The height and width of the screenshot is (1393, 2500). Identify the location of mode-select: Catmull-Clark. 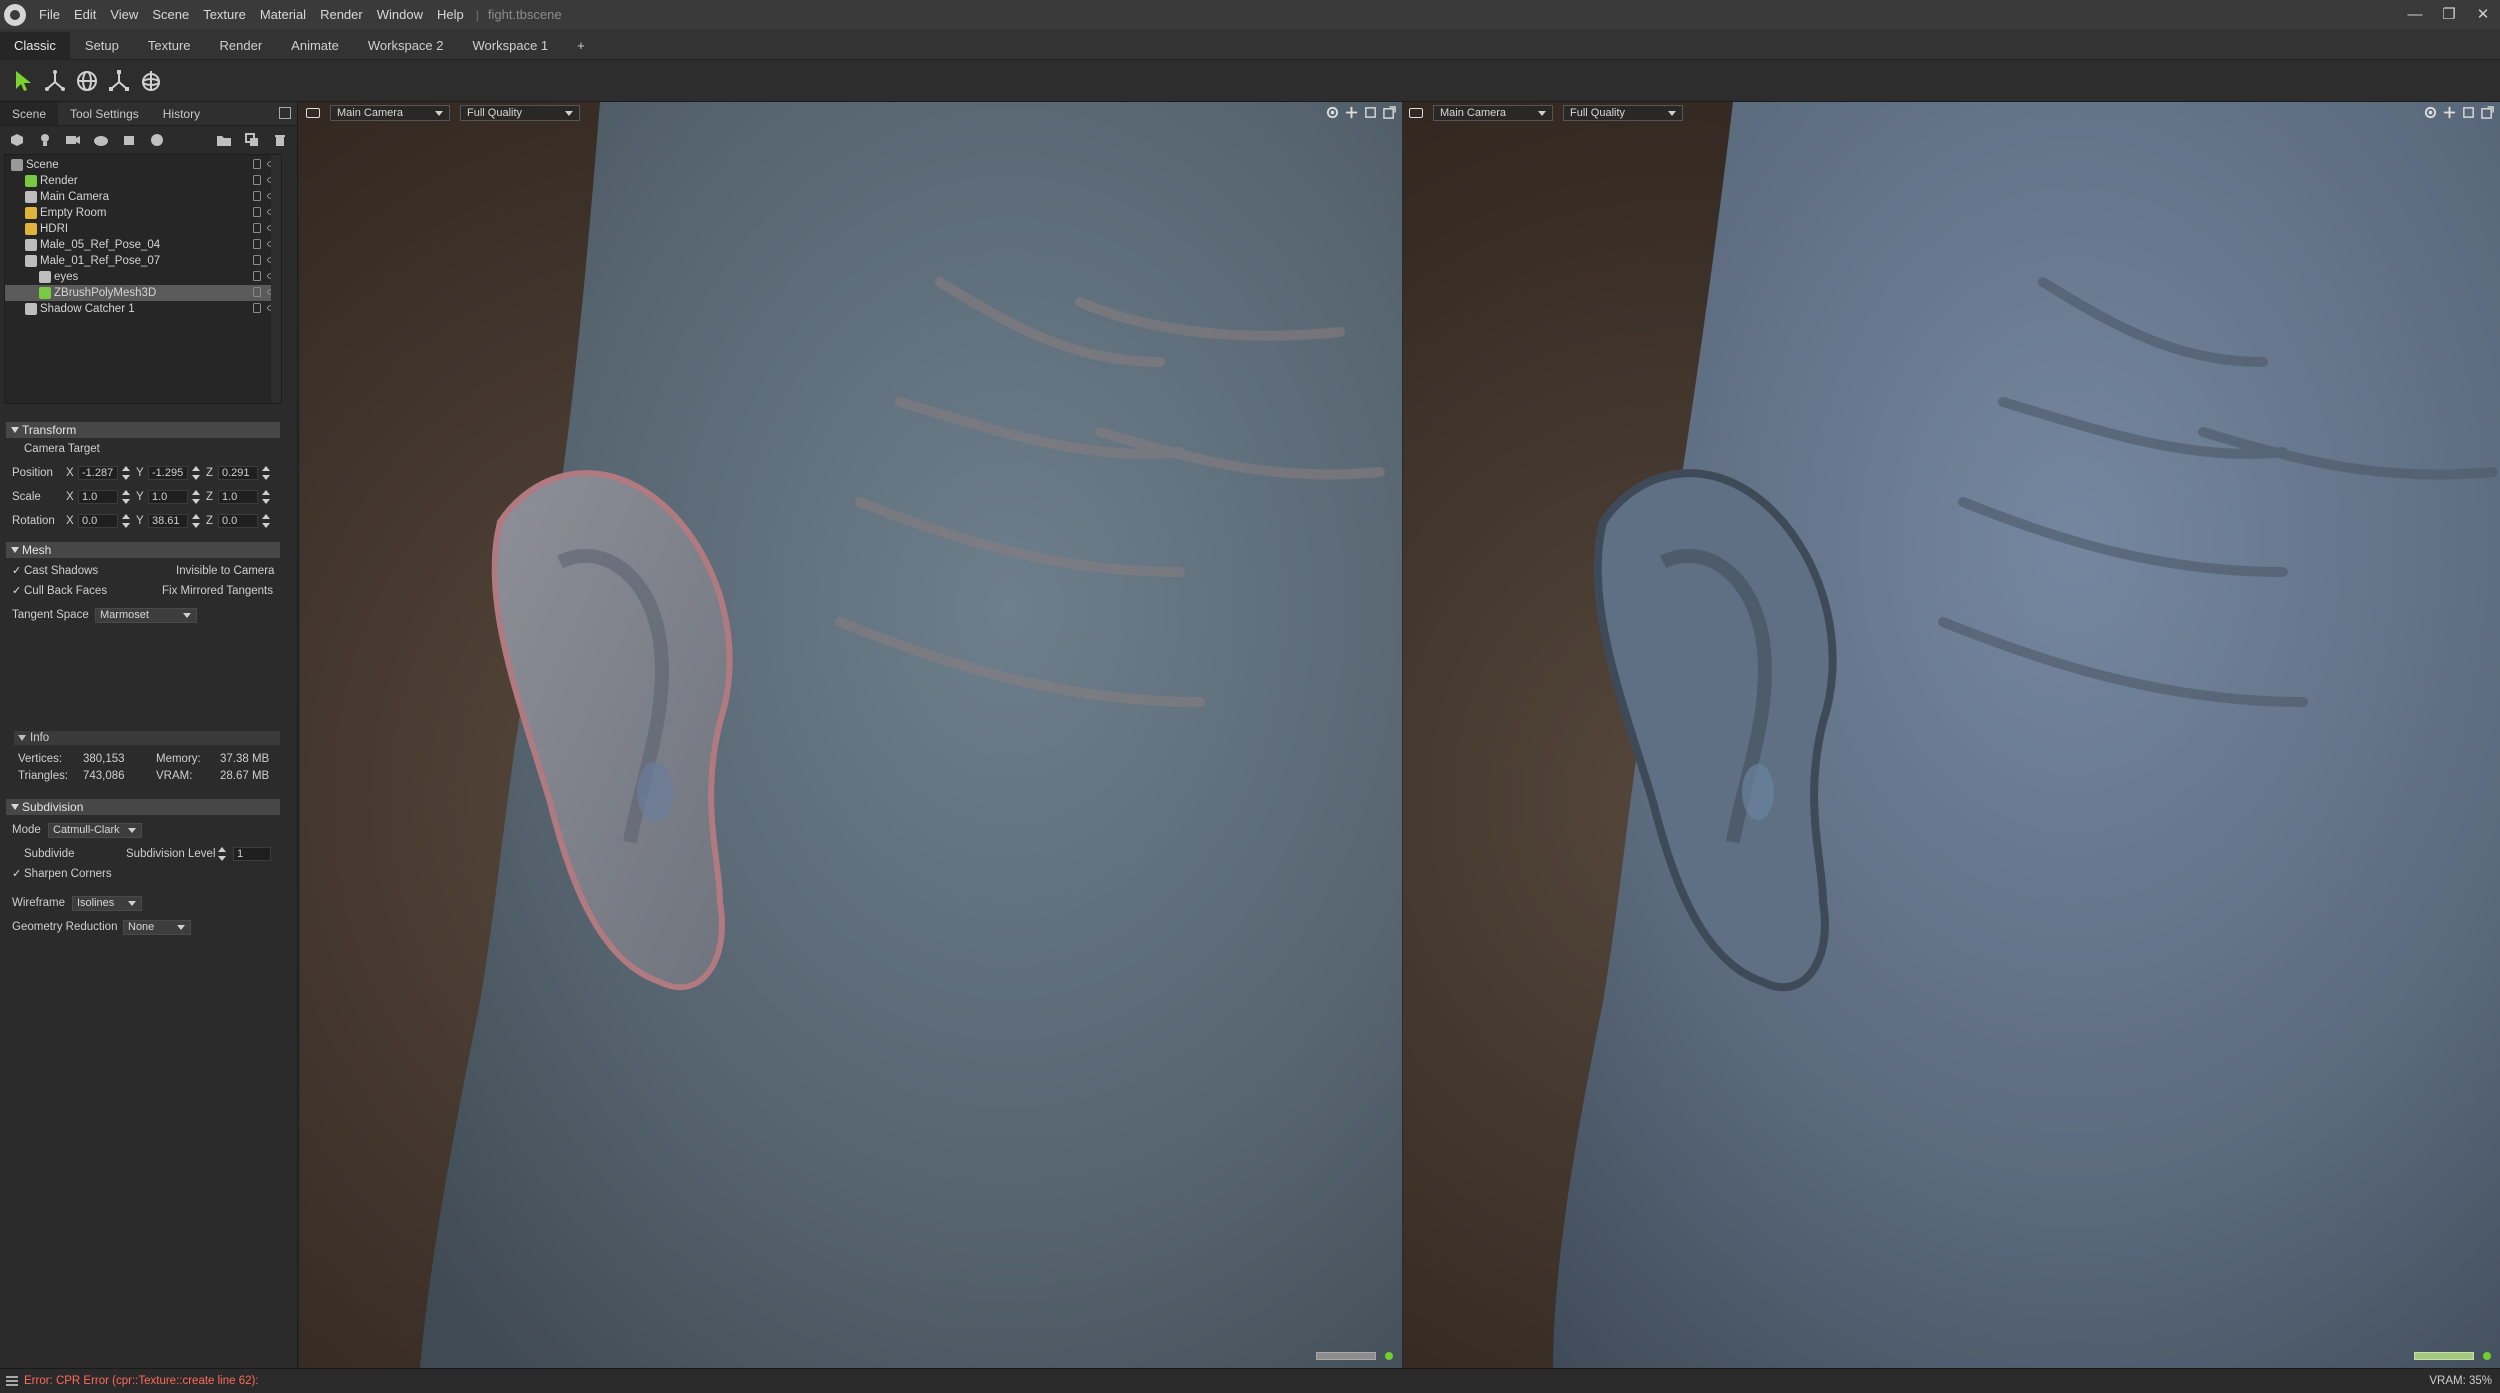
(95, 830).